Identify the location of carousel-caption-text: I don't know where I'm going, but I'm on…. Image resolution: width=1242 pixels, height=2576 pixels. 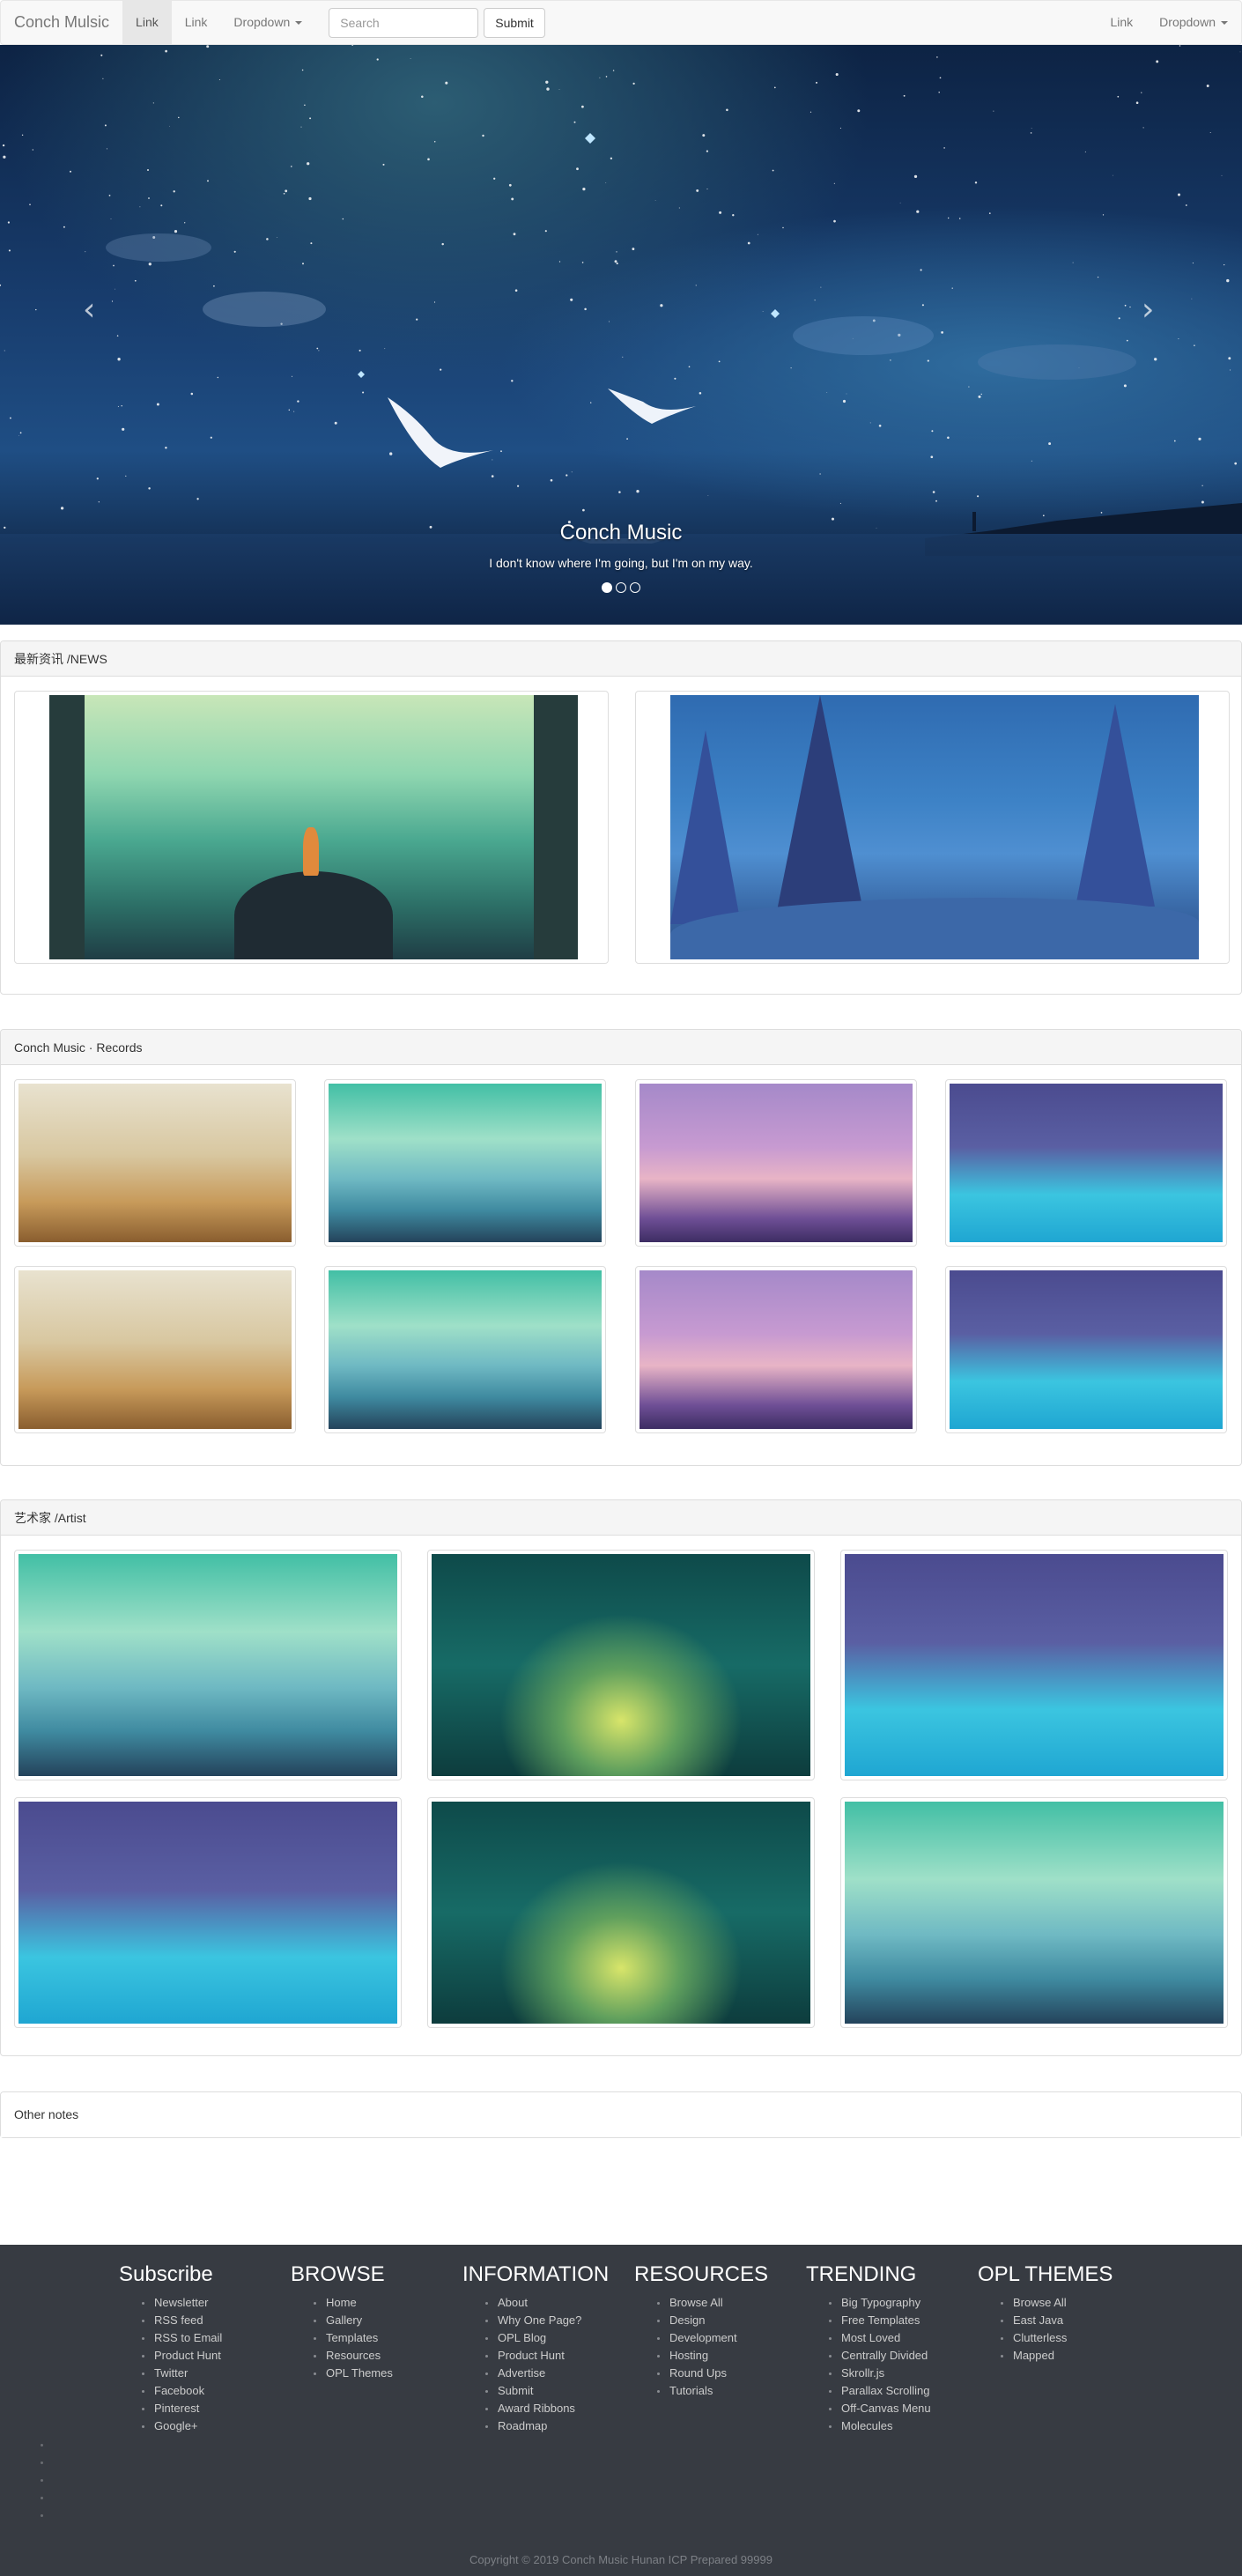
(621, 563).